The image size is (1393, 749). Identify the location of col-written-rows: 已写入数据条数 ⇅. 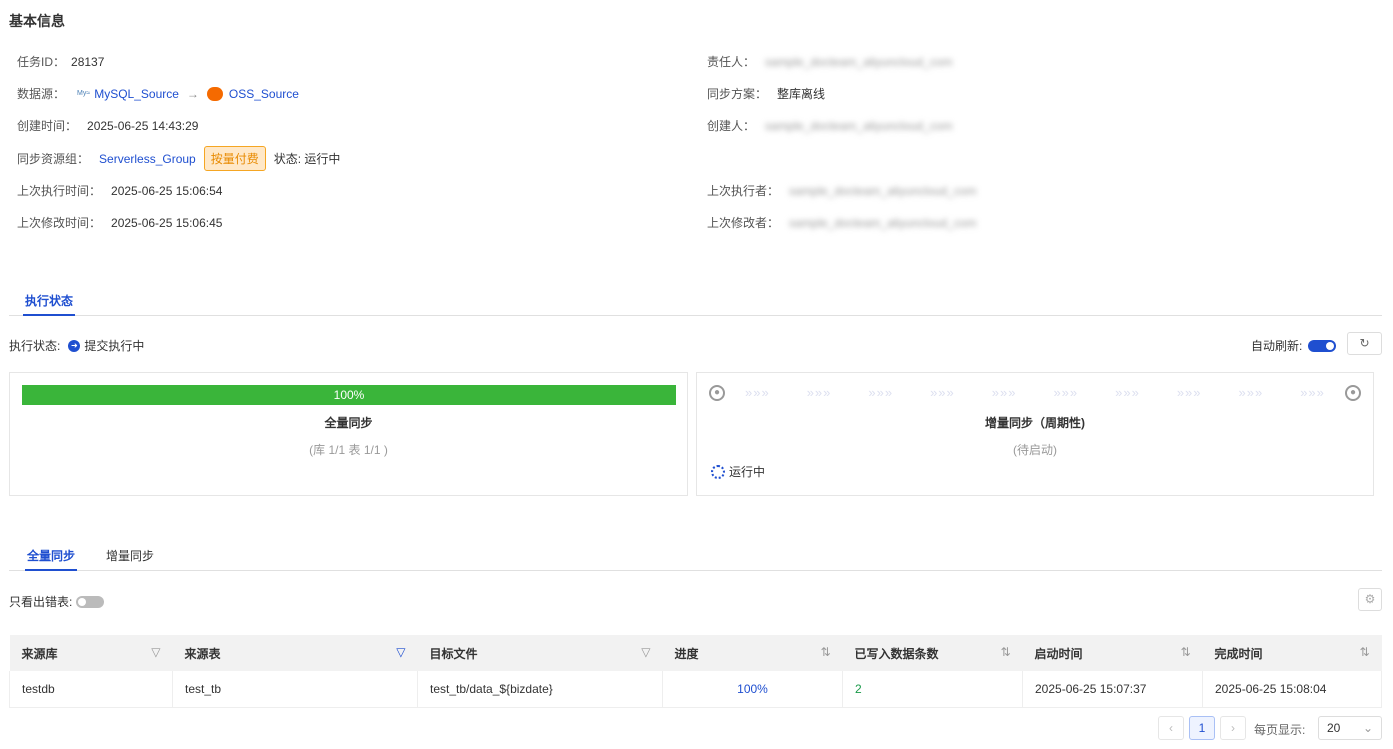
(932, 653).